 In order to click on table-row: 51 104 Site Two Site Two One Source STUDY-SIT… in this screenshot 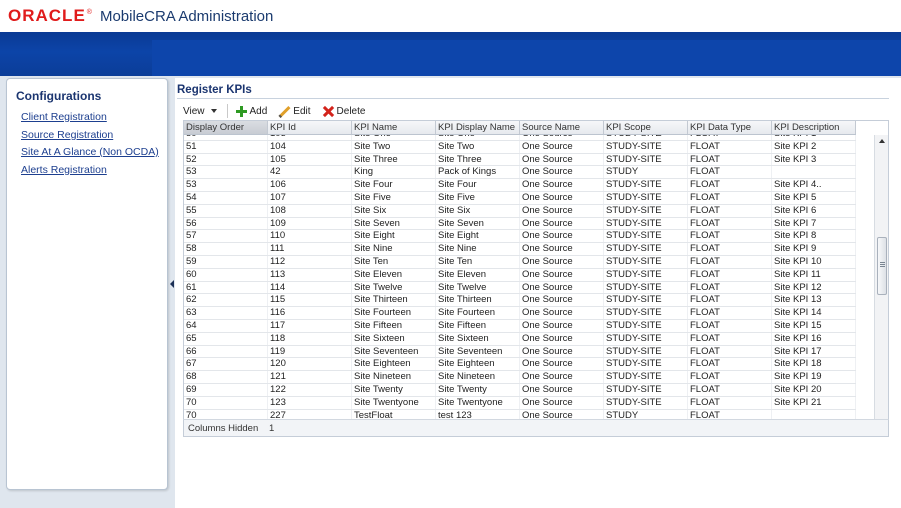, I will do `click(520, 147)`.